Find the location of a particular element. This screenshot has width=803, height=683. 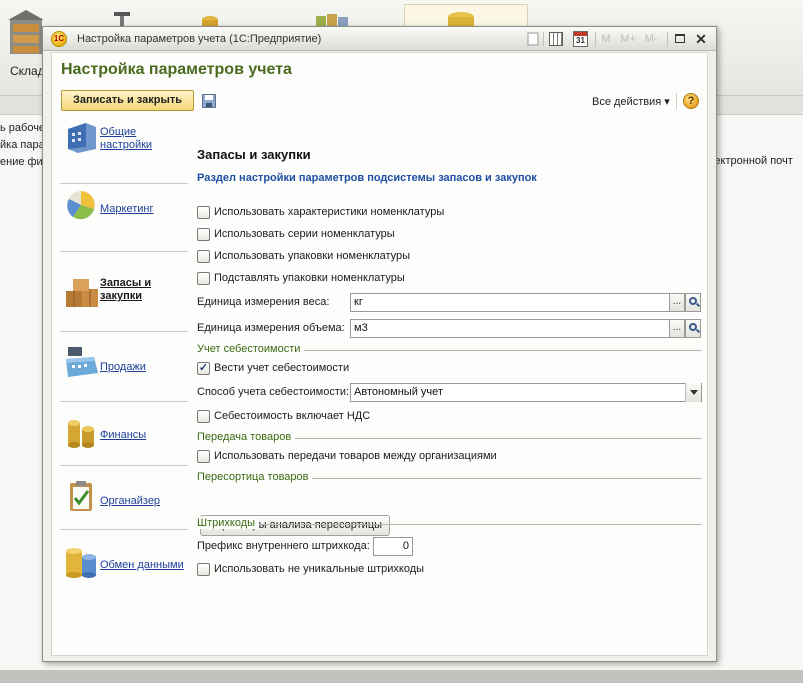

nav-item-inventory-purchasing: Запасы и закупки is located at coordinates (125, 285).